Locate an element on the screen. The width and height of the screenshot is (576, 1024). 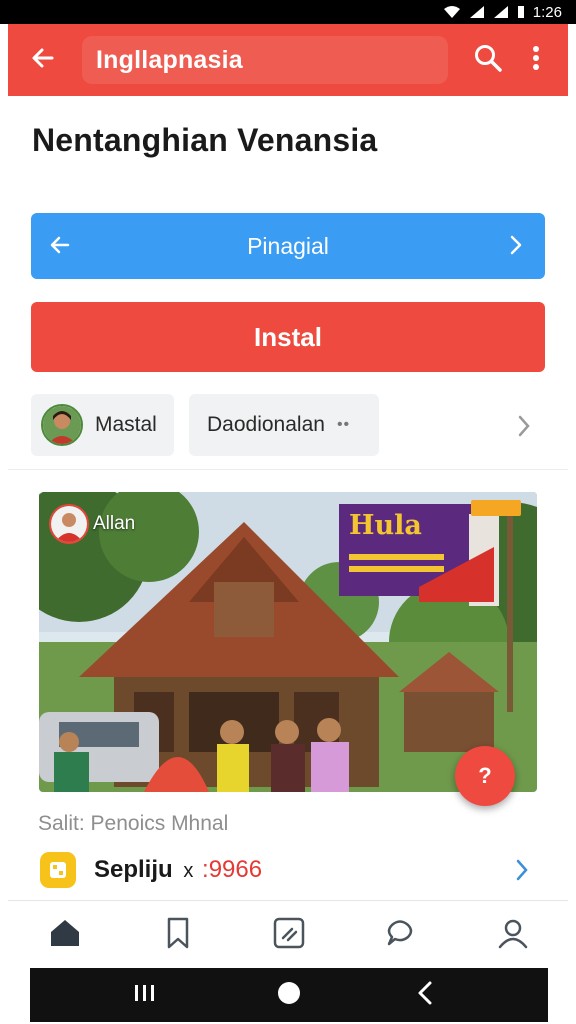
wifi-icon is located at coordinates (452, 12).